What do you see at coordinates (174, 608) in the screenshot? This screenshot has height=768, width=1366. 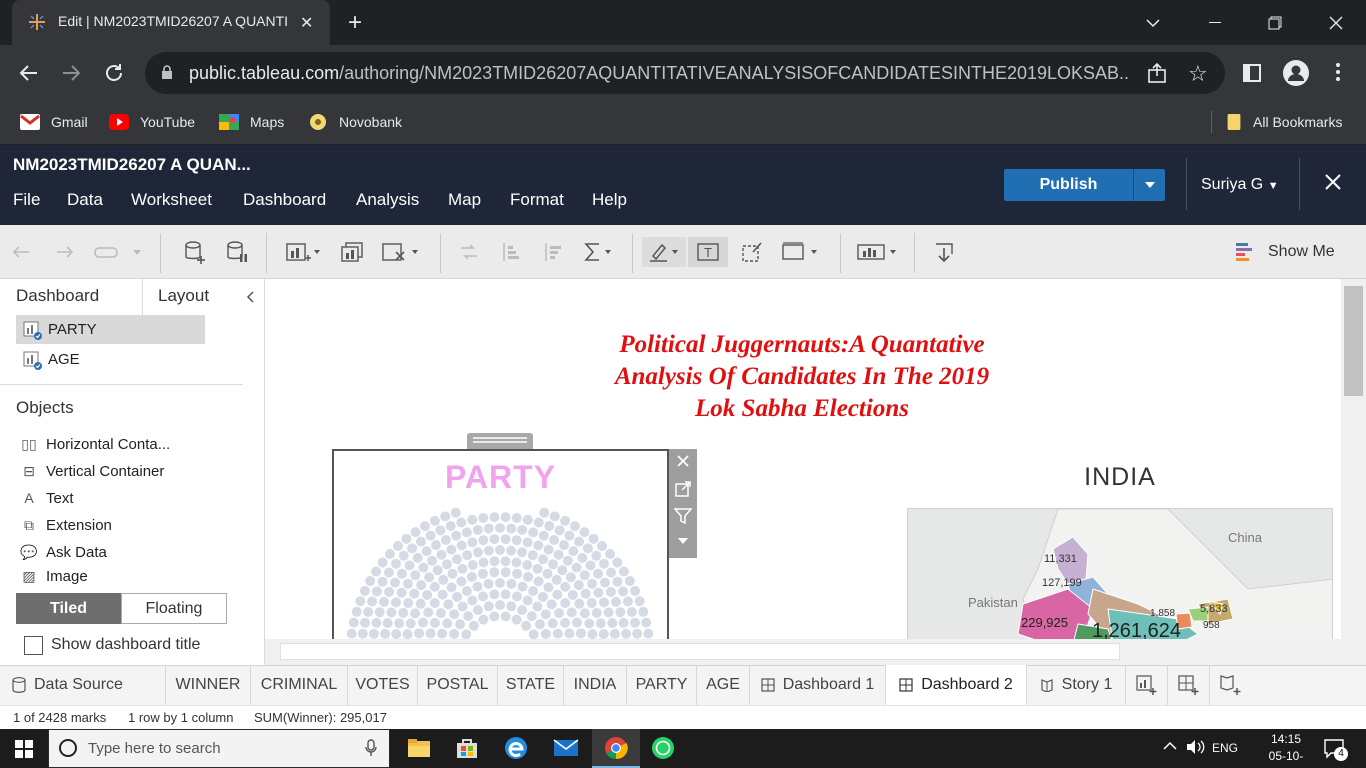 I see `floating-toggle: Floating` at bounding box center [174, 608].